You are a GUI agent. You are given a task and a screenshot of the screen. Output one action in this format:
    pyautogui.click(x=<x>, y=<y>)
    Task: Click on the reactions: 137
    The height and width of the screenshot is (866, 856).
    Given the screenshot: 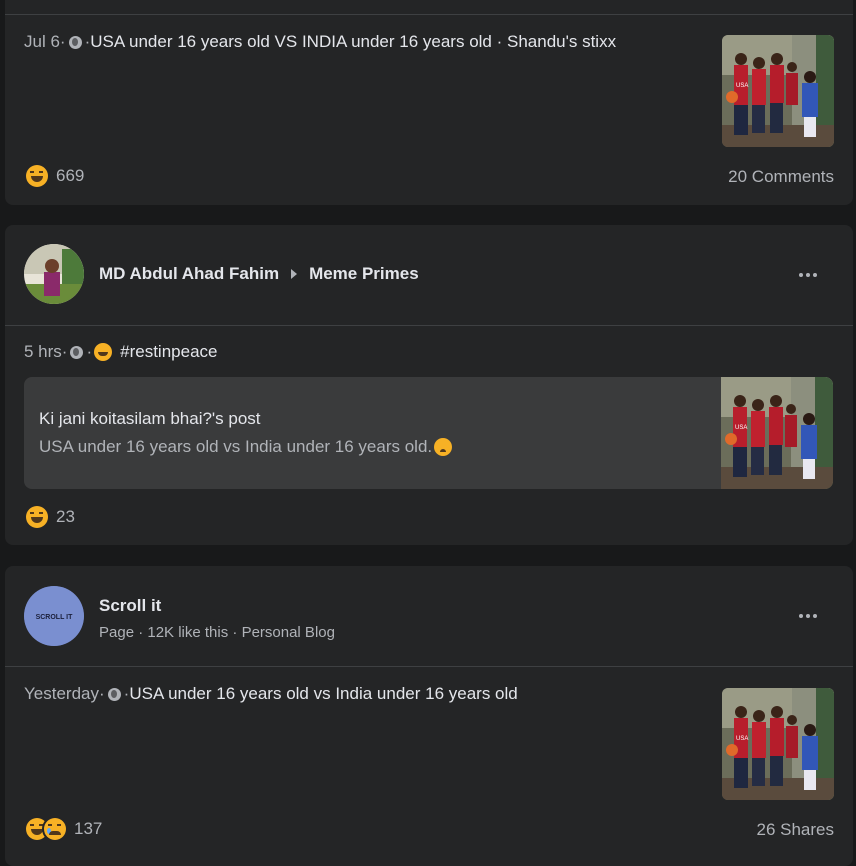 What is the action you would take?
    pyautogui.click(x=64, y=829)
    